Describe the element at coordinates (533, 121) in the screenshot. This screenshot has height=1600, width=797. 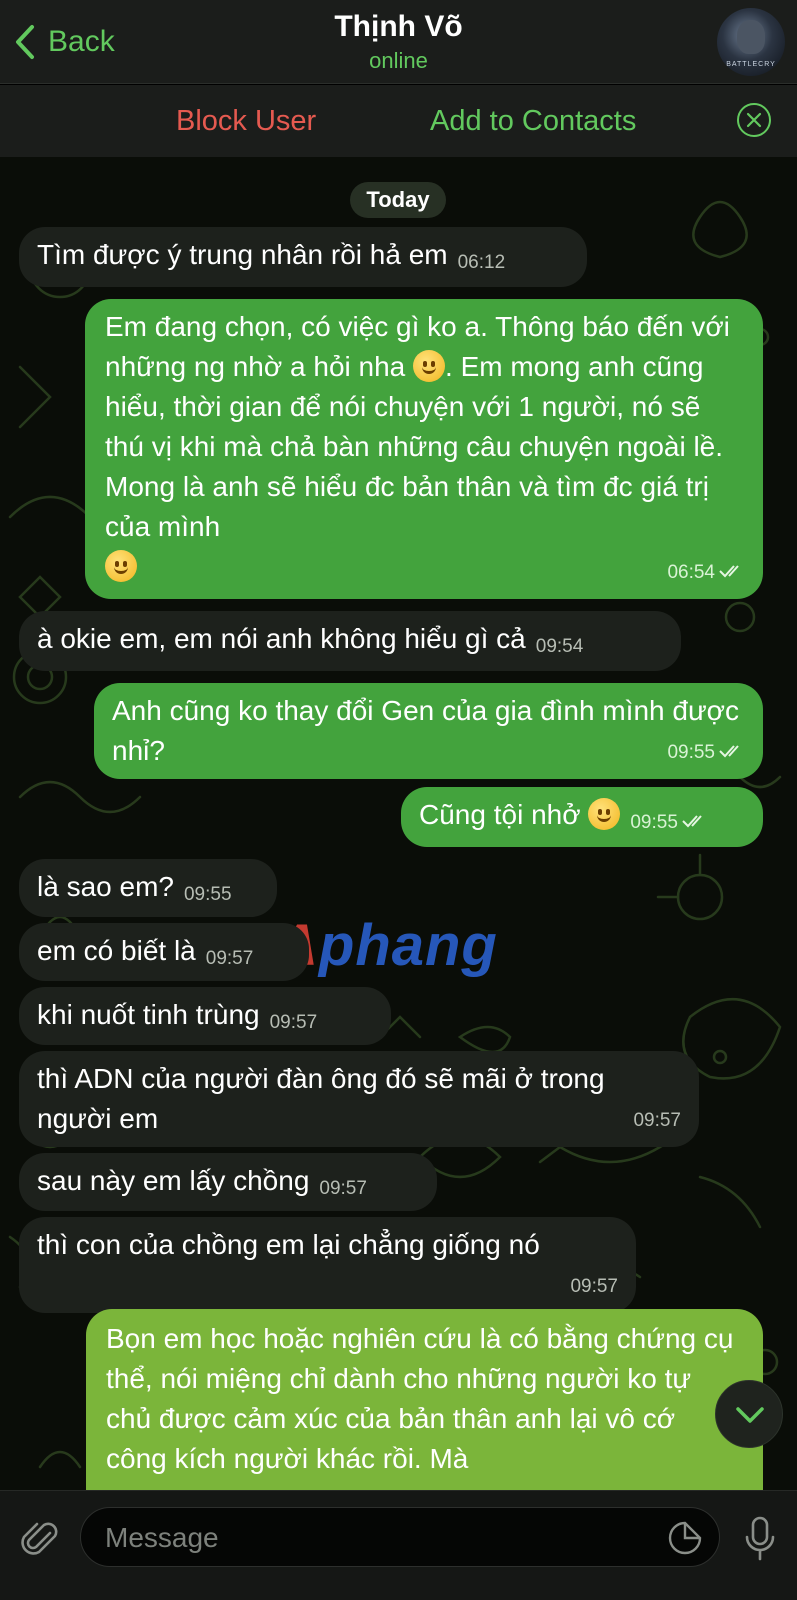
I see `add-to-contacts-button: Add to Contacts` at that location.